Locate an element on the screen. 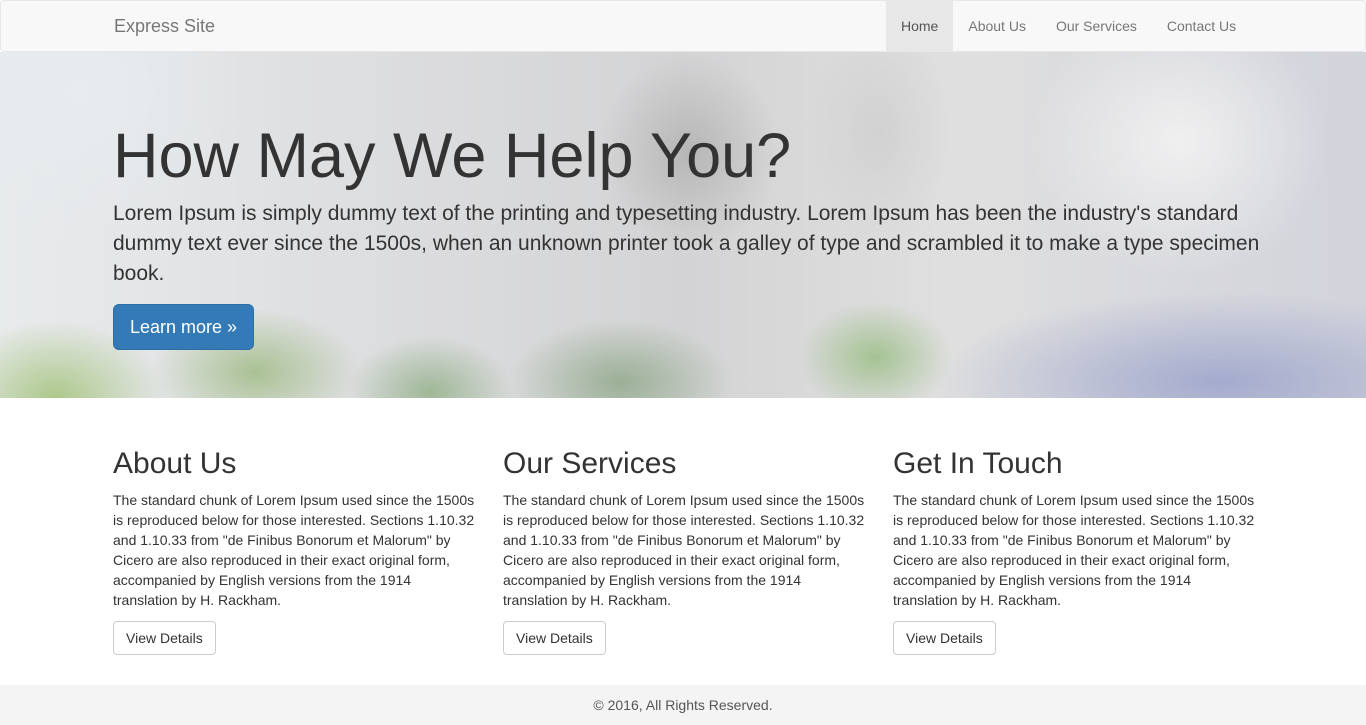 The height and width of the screenshot is (725, 1366). feature-title: Our Services is located at coordinates (590, 463).